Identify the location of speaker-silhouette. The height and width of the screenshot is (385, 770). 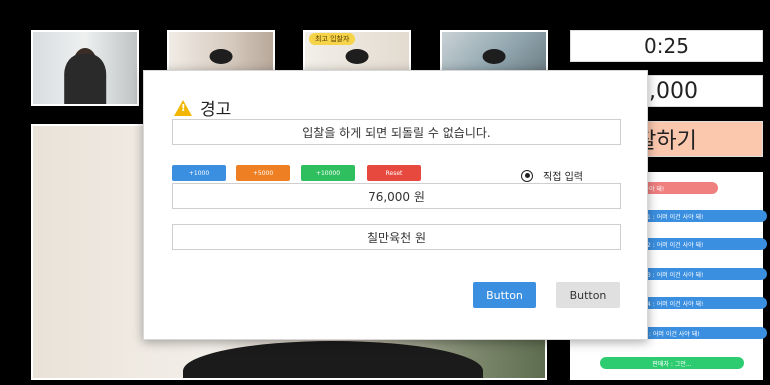
(333, 359).